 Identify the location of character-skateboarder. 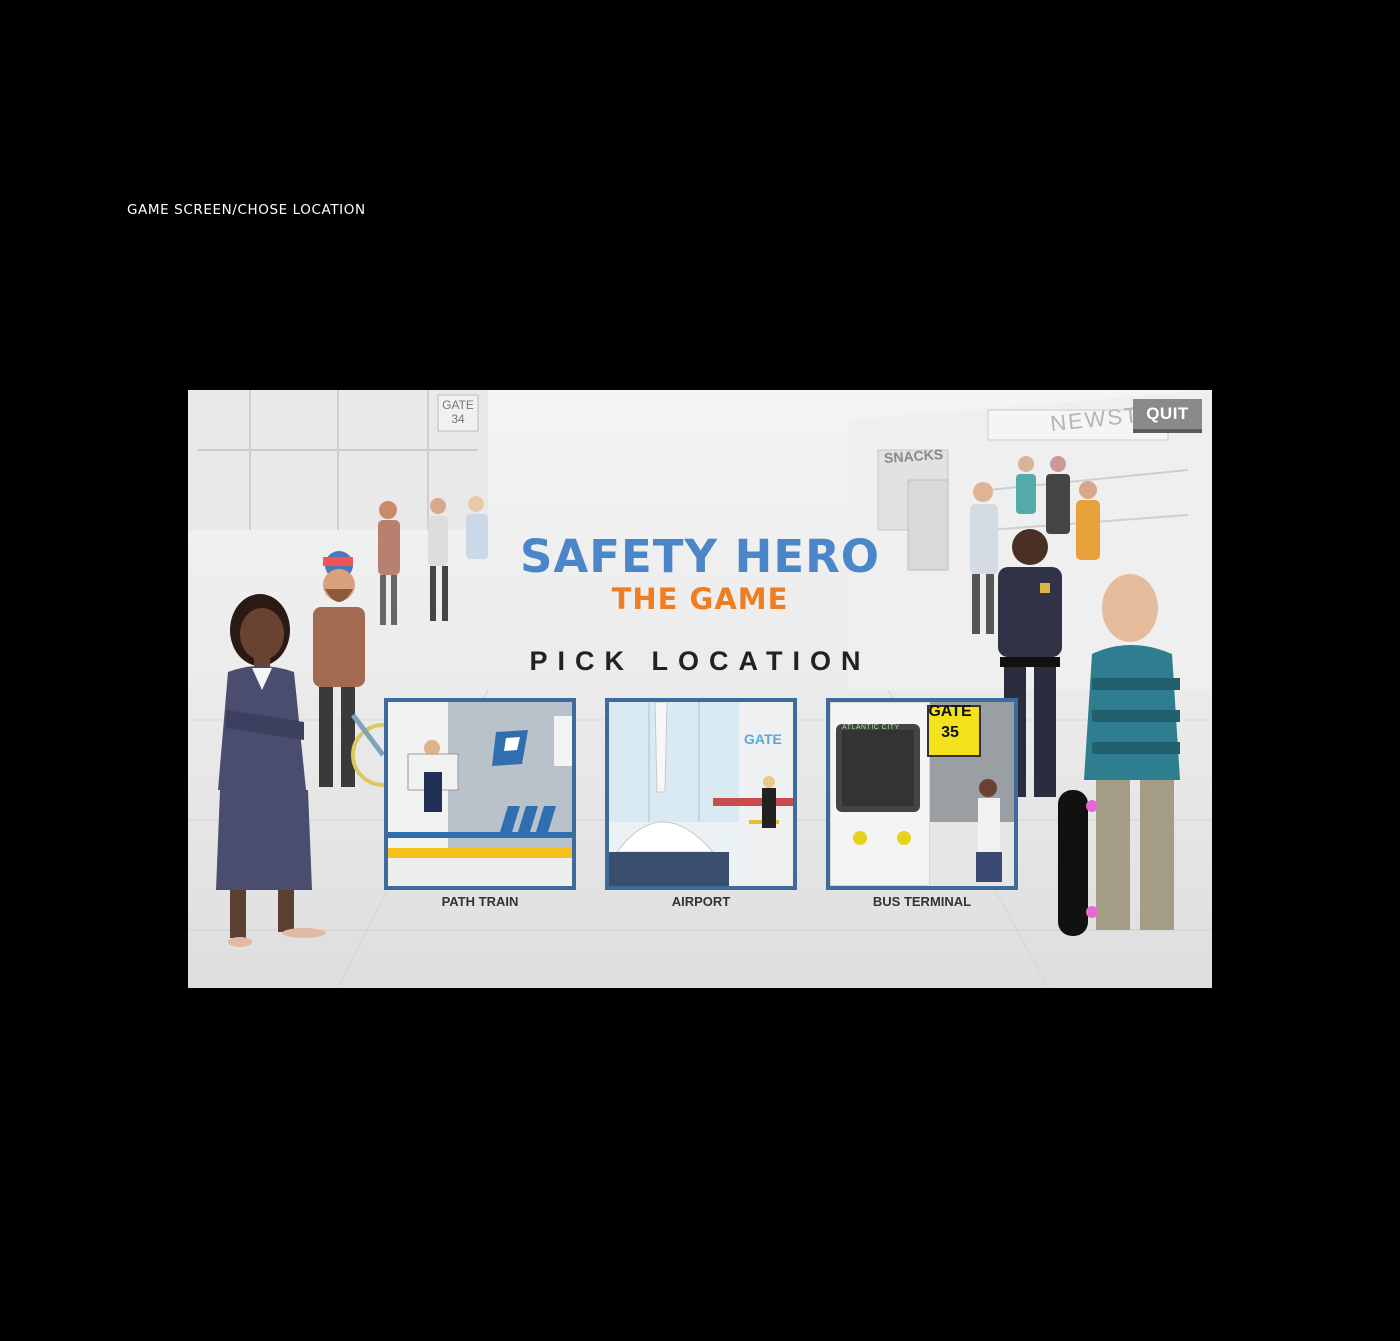
(1119, 755).